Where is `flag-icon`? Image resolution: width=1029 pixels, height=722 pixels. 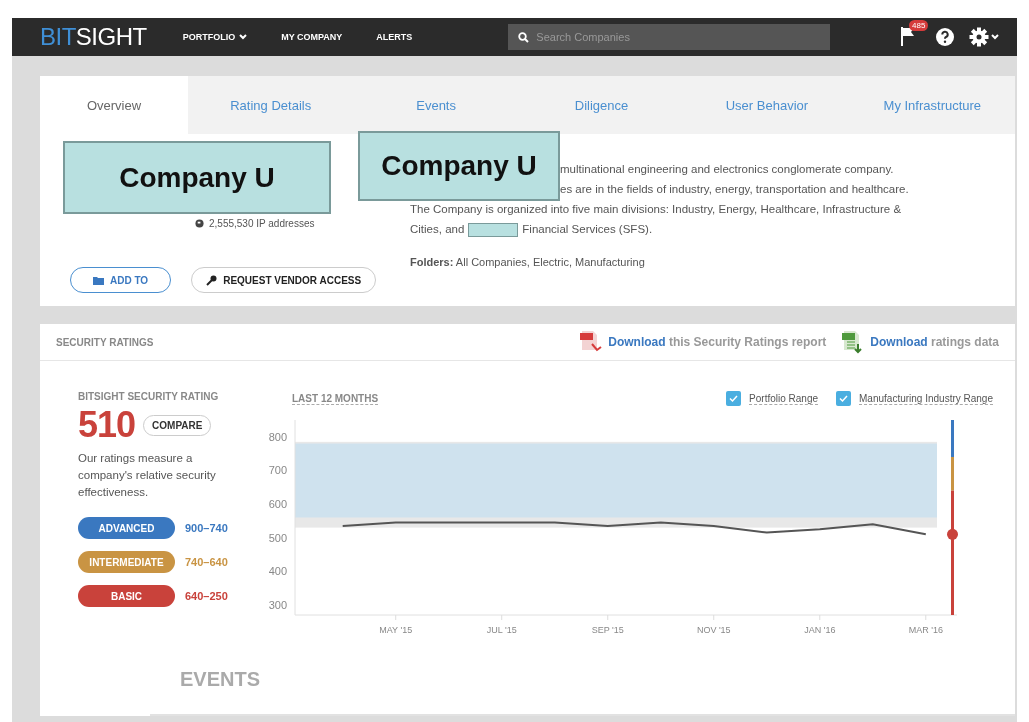
flag-icon is located at coordinates (908, 36).